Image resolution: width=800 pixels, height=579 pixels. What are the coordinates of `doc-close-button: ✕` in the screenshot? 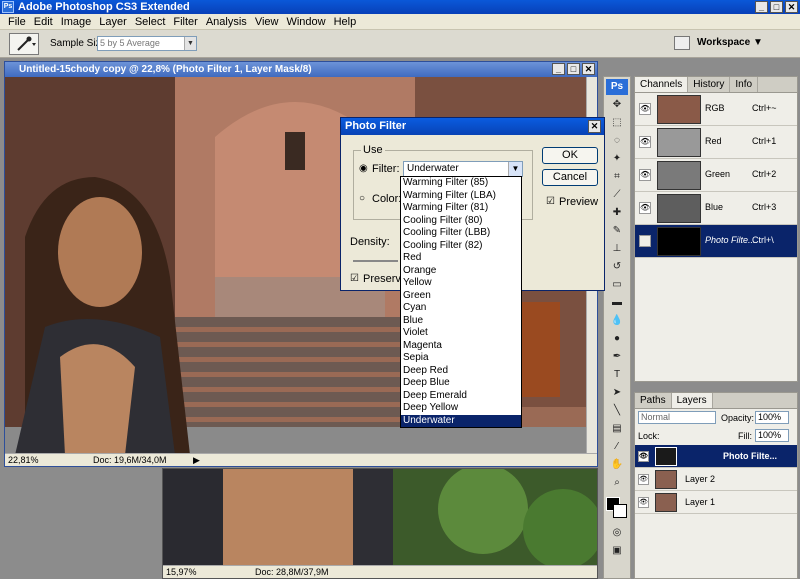 It's located at (588, 69).